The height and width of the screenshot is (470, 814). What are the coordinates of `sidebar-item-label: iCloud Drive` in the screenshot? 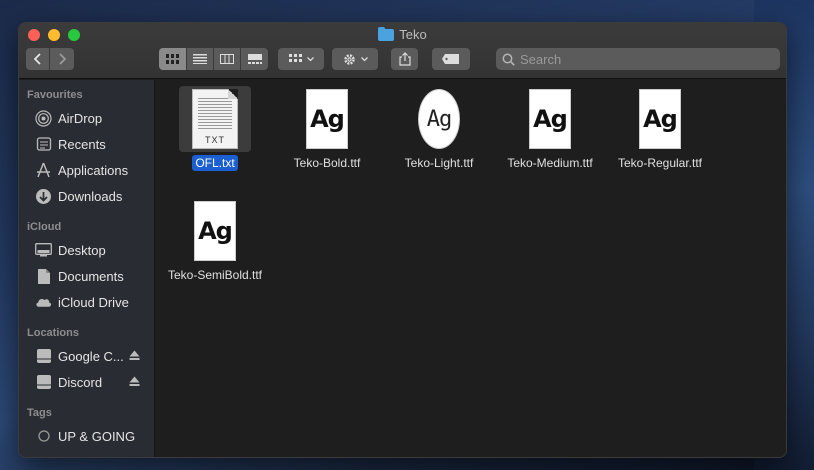 It's located at (93, 302).